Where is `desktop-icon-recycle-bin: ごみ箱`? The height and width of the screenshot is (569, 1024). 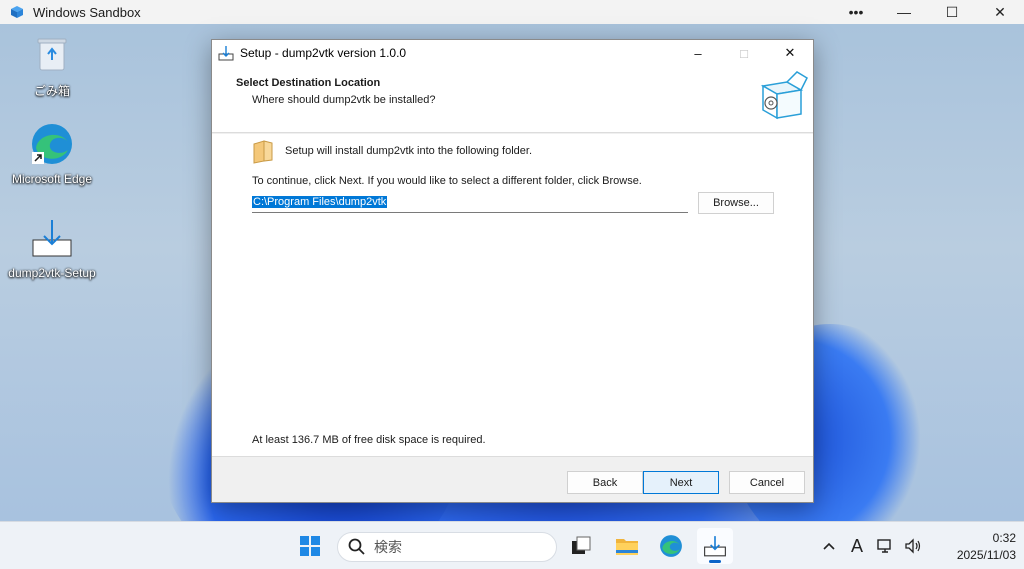 desktop-icon-recycle-bin: ごみ箱 is located at coordinates (52, 64).